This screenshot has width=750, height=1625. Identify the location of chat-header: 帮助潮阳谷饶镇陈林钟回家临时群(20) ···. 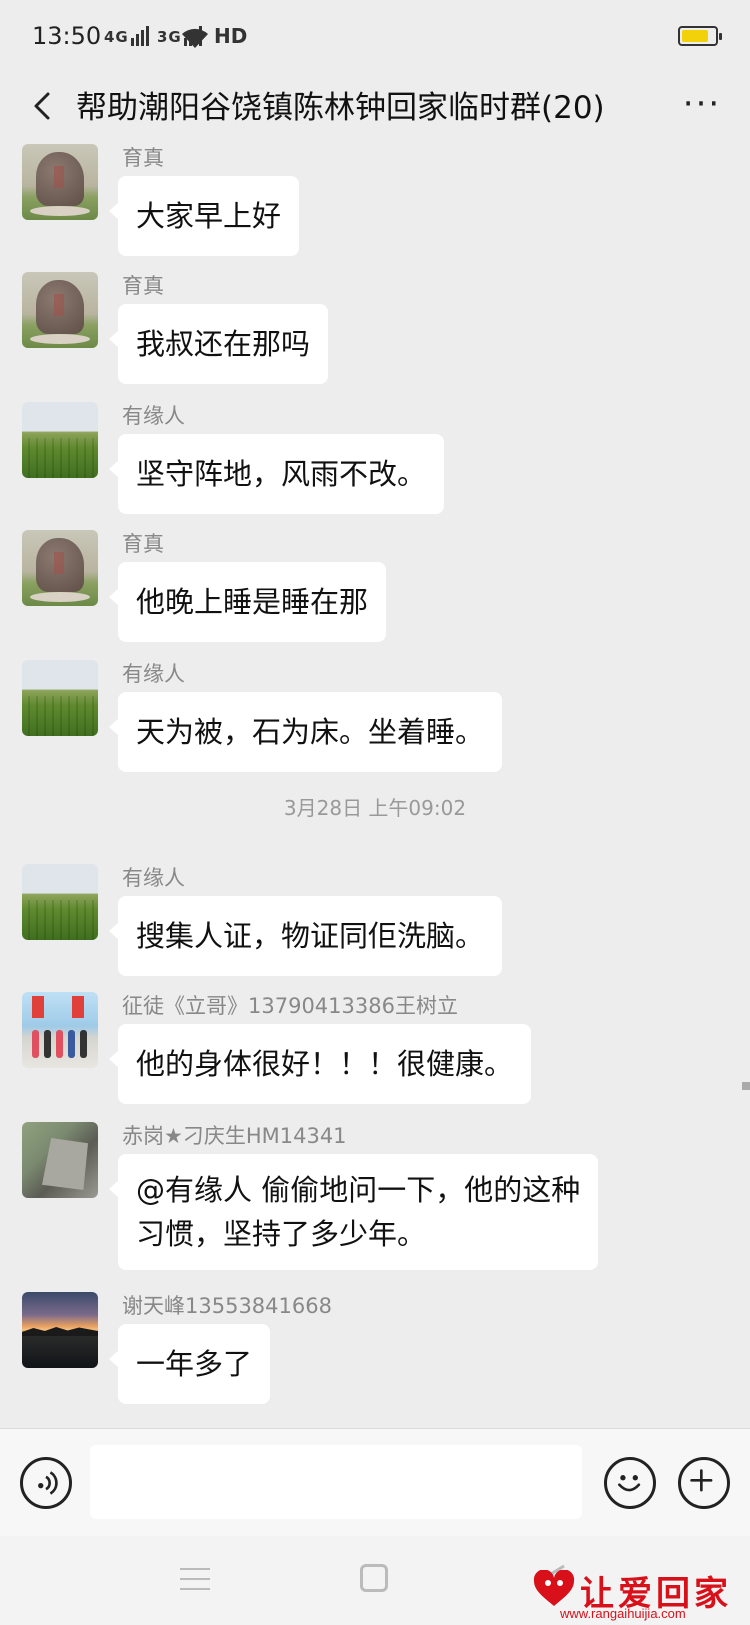
(375, 106).